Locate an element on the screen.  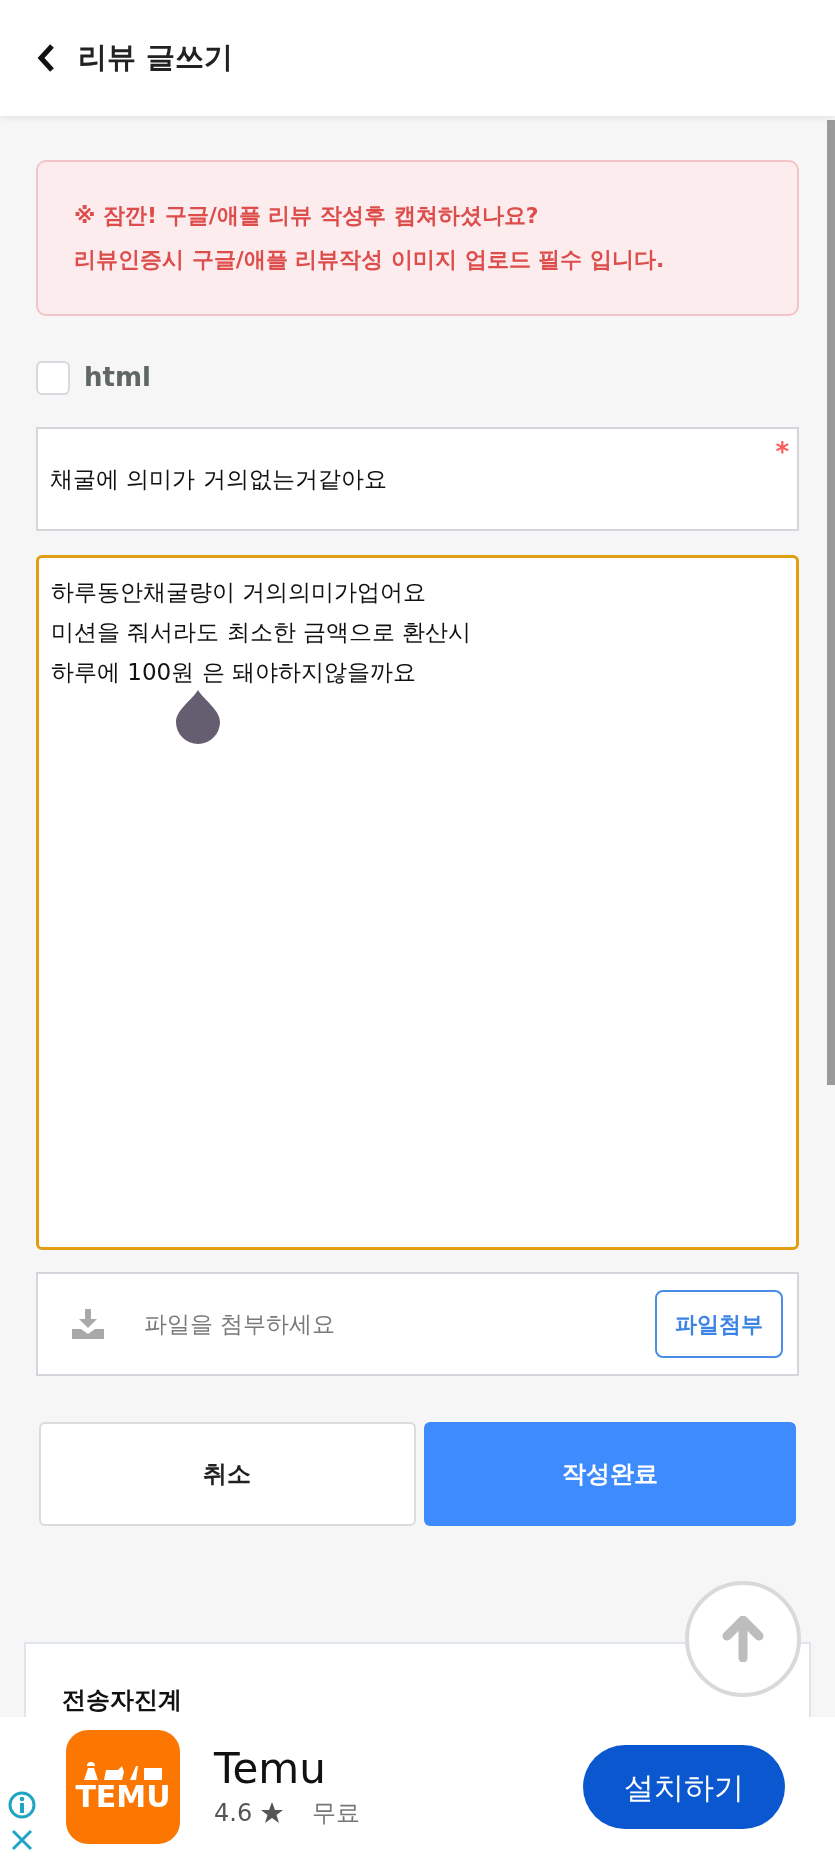
app-rating: 4.6 is located at coordinates (233, 1813).